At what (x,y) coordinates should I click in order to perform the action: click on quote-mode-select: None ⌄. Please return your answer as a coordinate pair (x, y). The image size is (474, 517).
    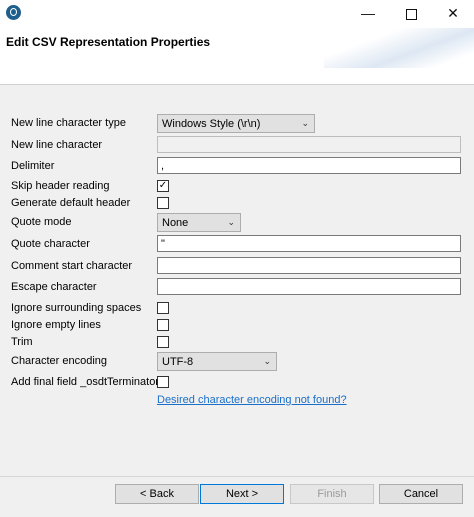
    Looking at the image, I should click on (199, 222).